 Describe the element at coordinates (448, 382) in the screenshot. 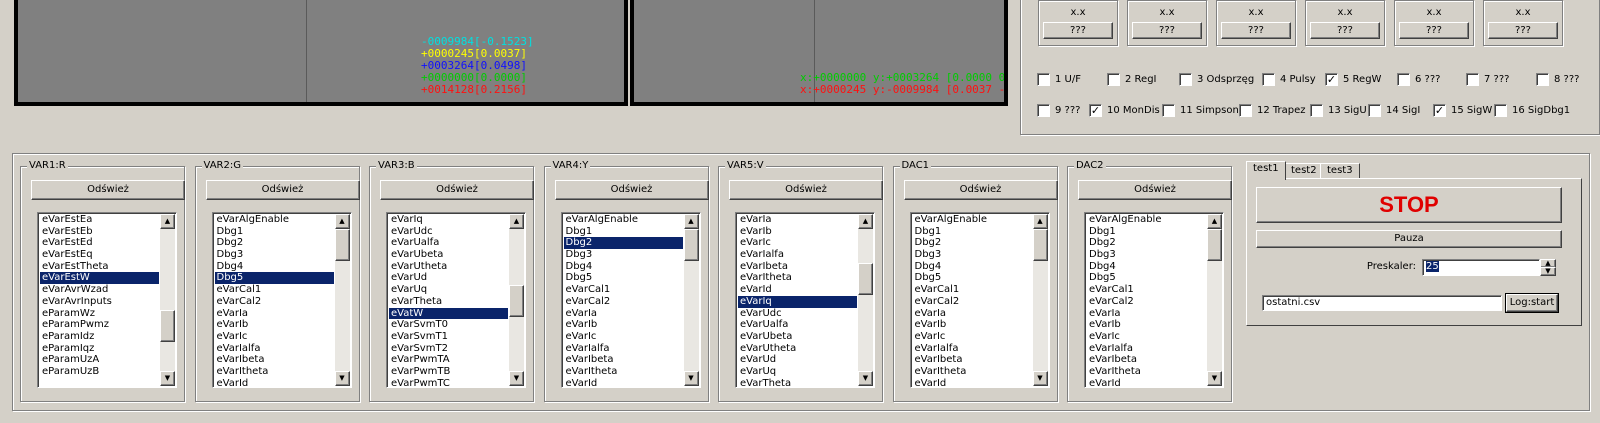

I see `list-item: eVarPwmTC` at that location.